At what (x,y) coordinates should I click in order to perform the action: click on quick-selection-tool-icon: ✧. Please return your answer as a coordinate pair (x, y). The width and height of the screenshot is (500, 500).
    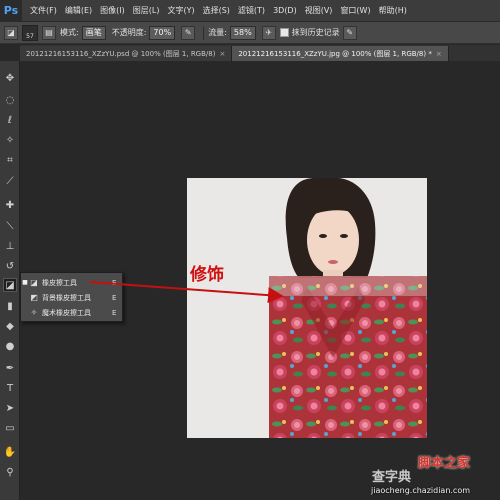
    Looking at the image, I should click on (10, 140).